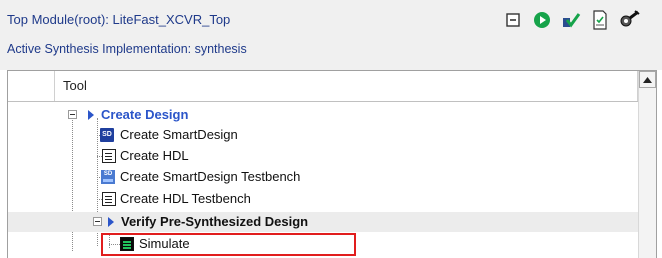  Describe the element at coordinates (323, 86) in the screenshot. I see `table-header: Tool` at that location.